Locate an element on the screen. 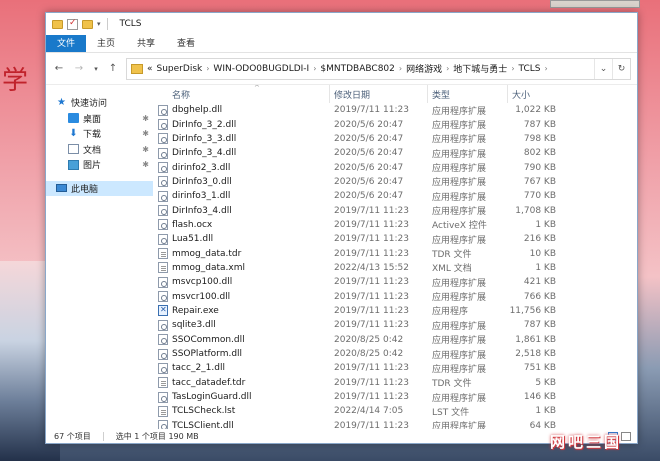  table-row: DirInfo3_0.dll 2020/5/6 20:47 应用程序扩展 767 KB is located at coordinates (395, 182).